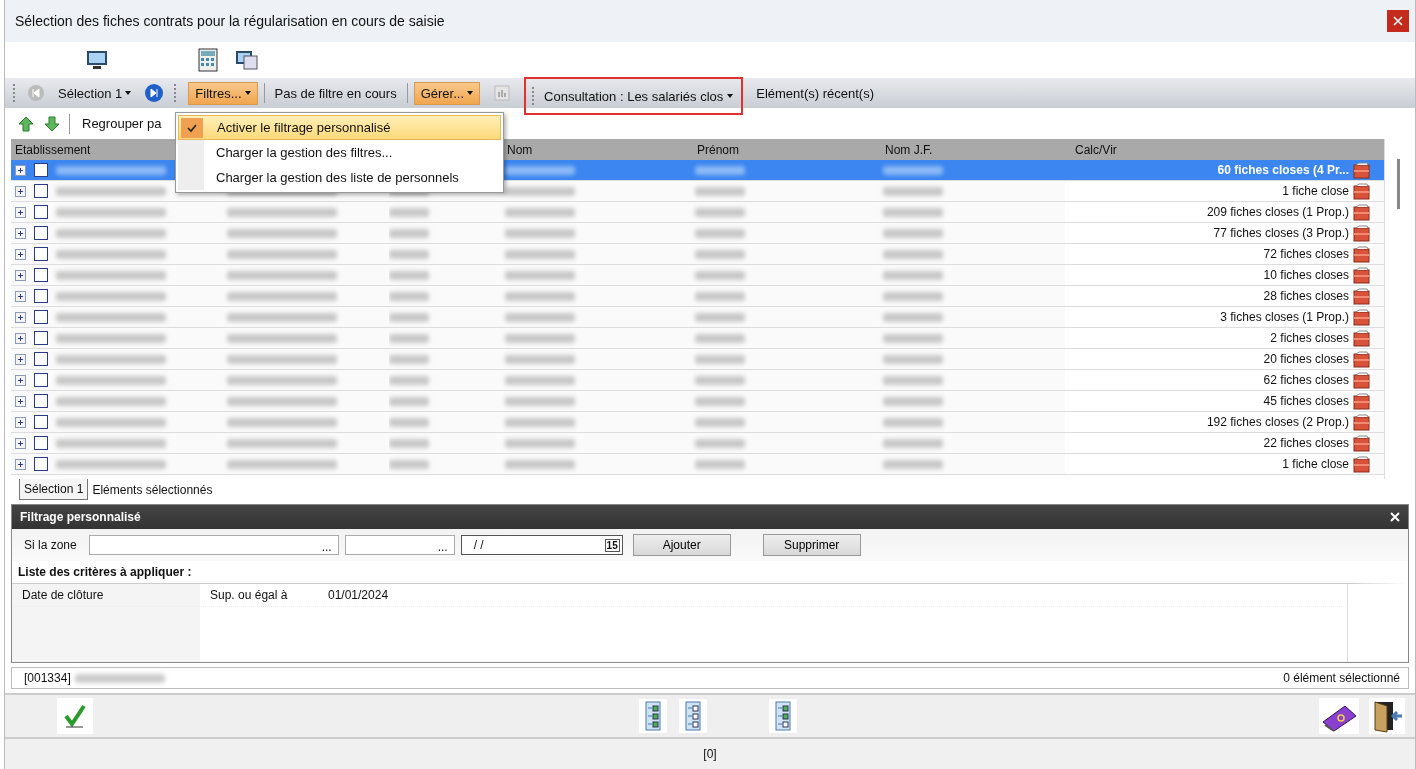 The image size is (1416, 769). I want to click on criteria-value: 01/01/2024, so click(358, 595).